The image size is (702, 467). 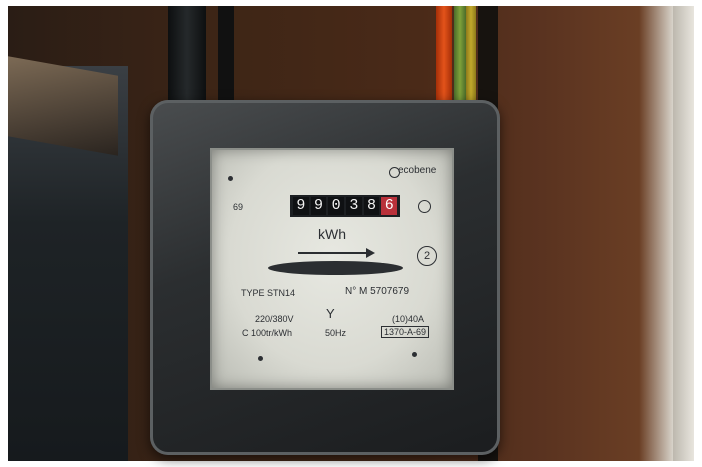 I want to click on star-connection-icon: Y, so click(x=330, y=313).